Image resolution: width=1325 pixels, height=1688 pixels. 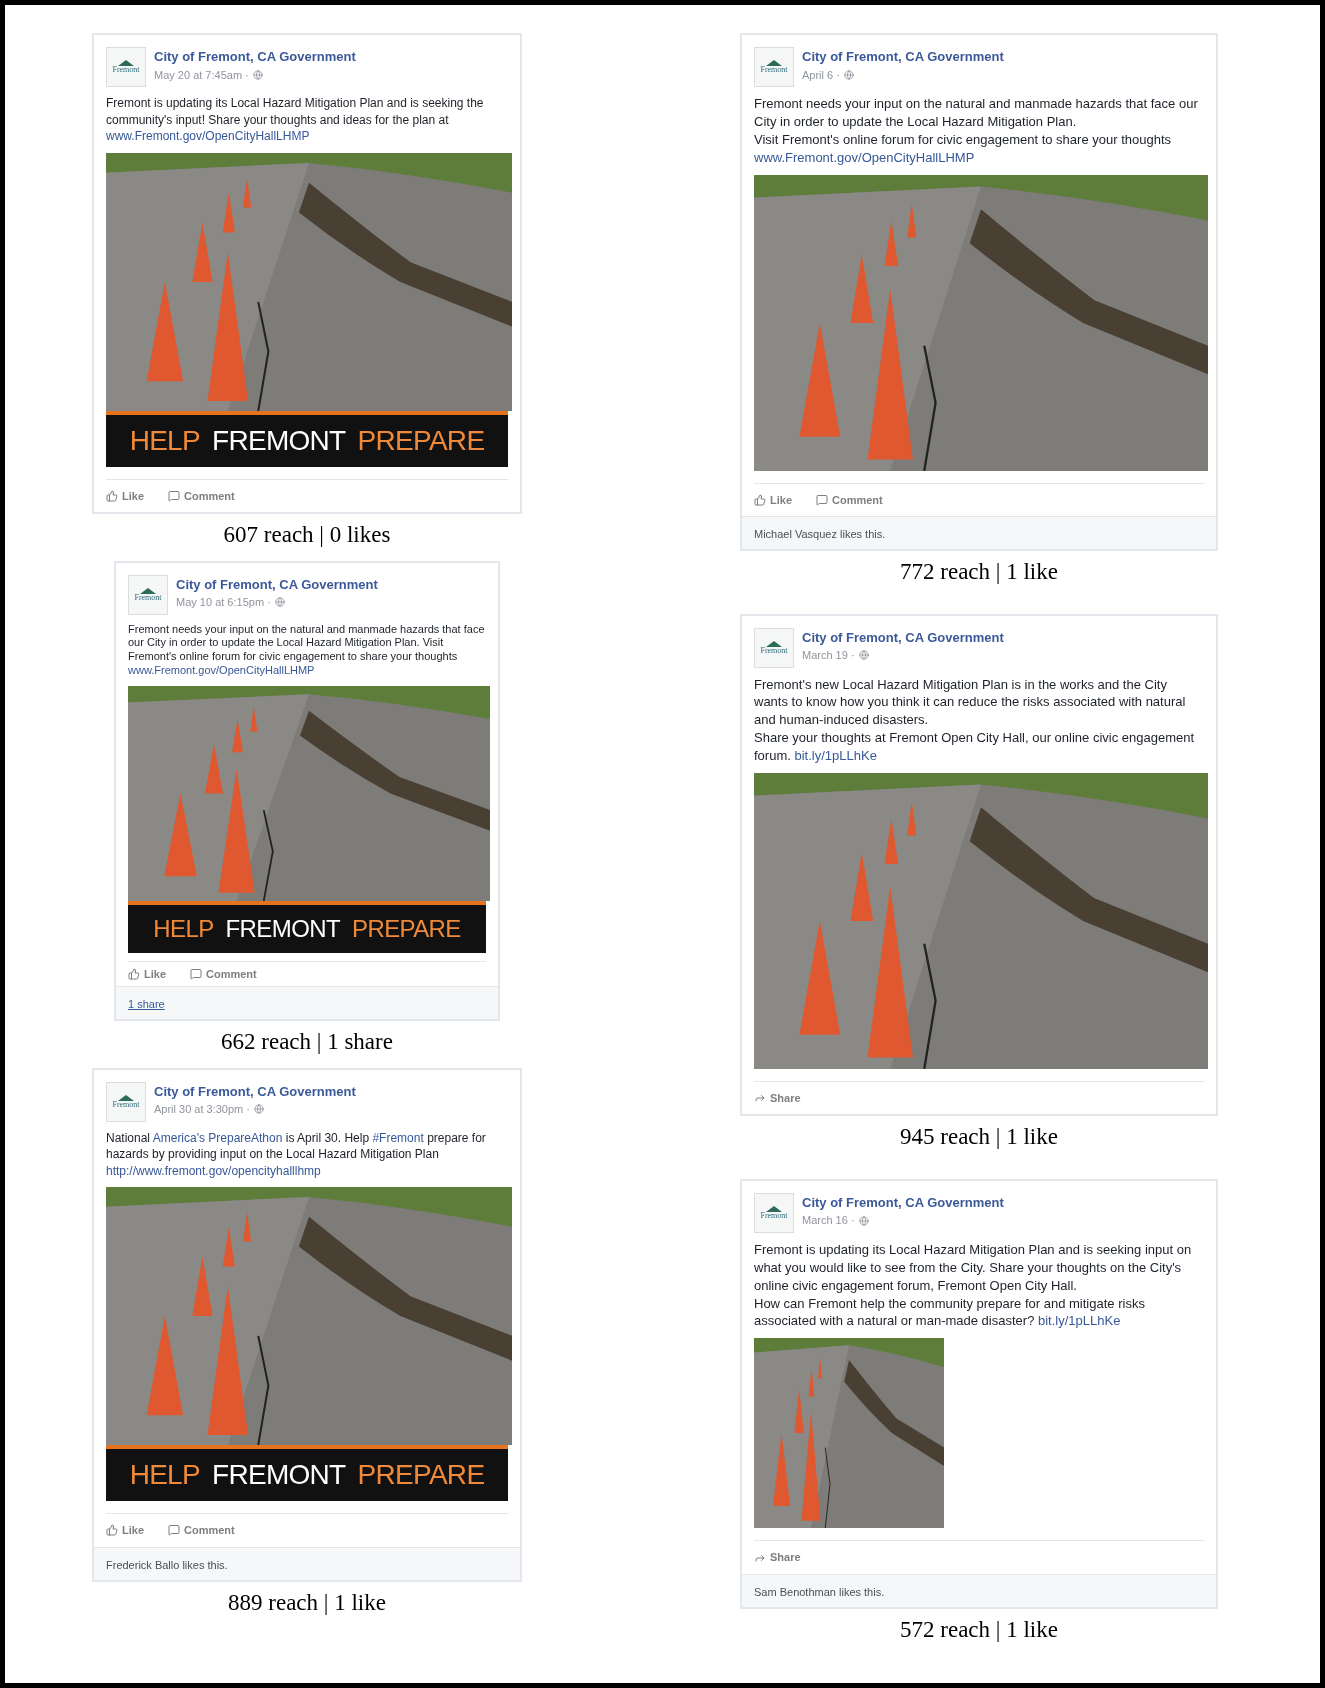 I want to click on post-text: Fremont needs your input on the natural and manmade hazards that face our City in order to update the Local Hazard Mitigation Plan., so click(x=976, y=113).